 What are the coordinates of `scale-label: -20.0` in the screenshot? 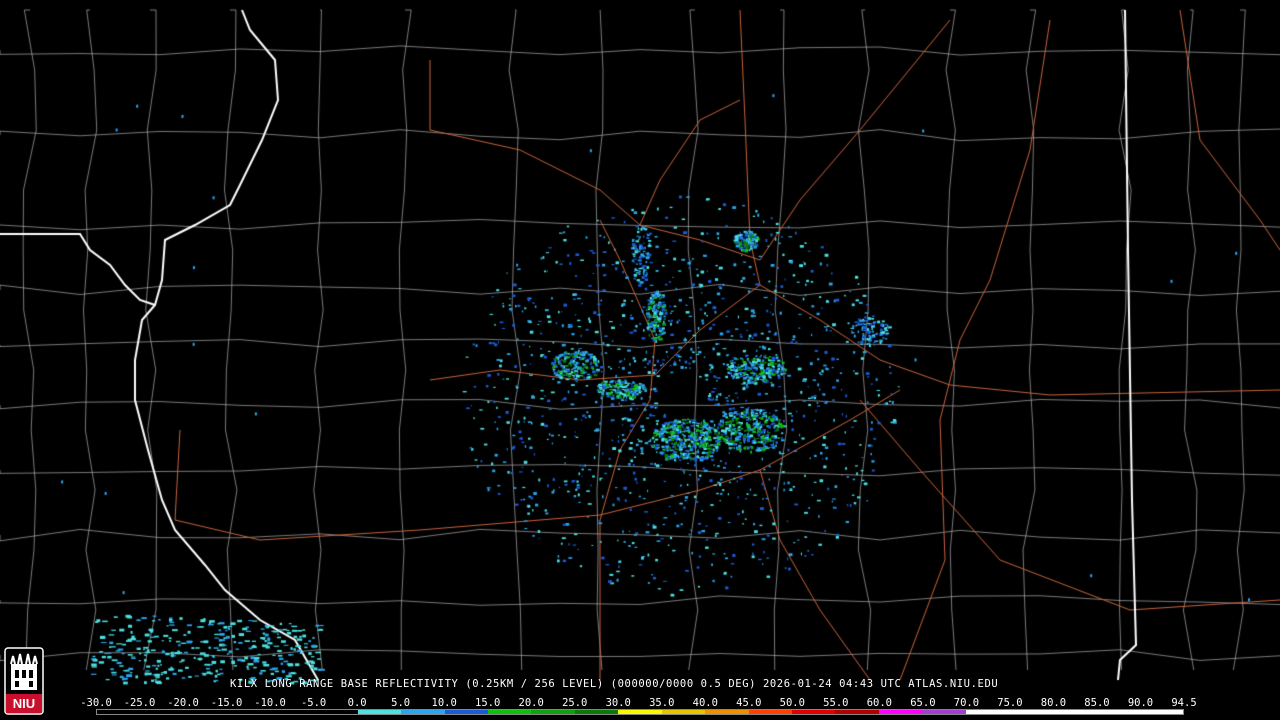 It's located at (183, 703).